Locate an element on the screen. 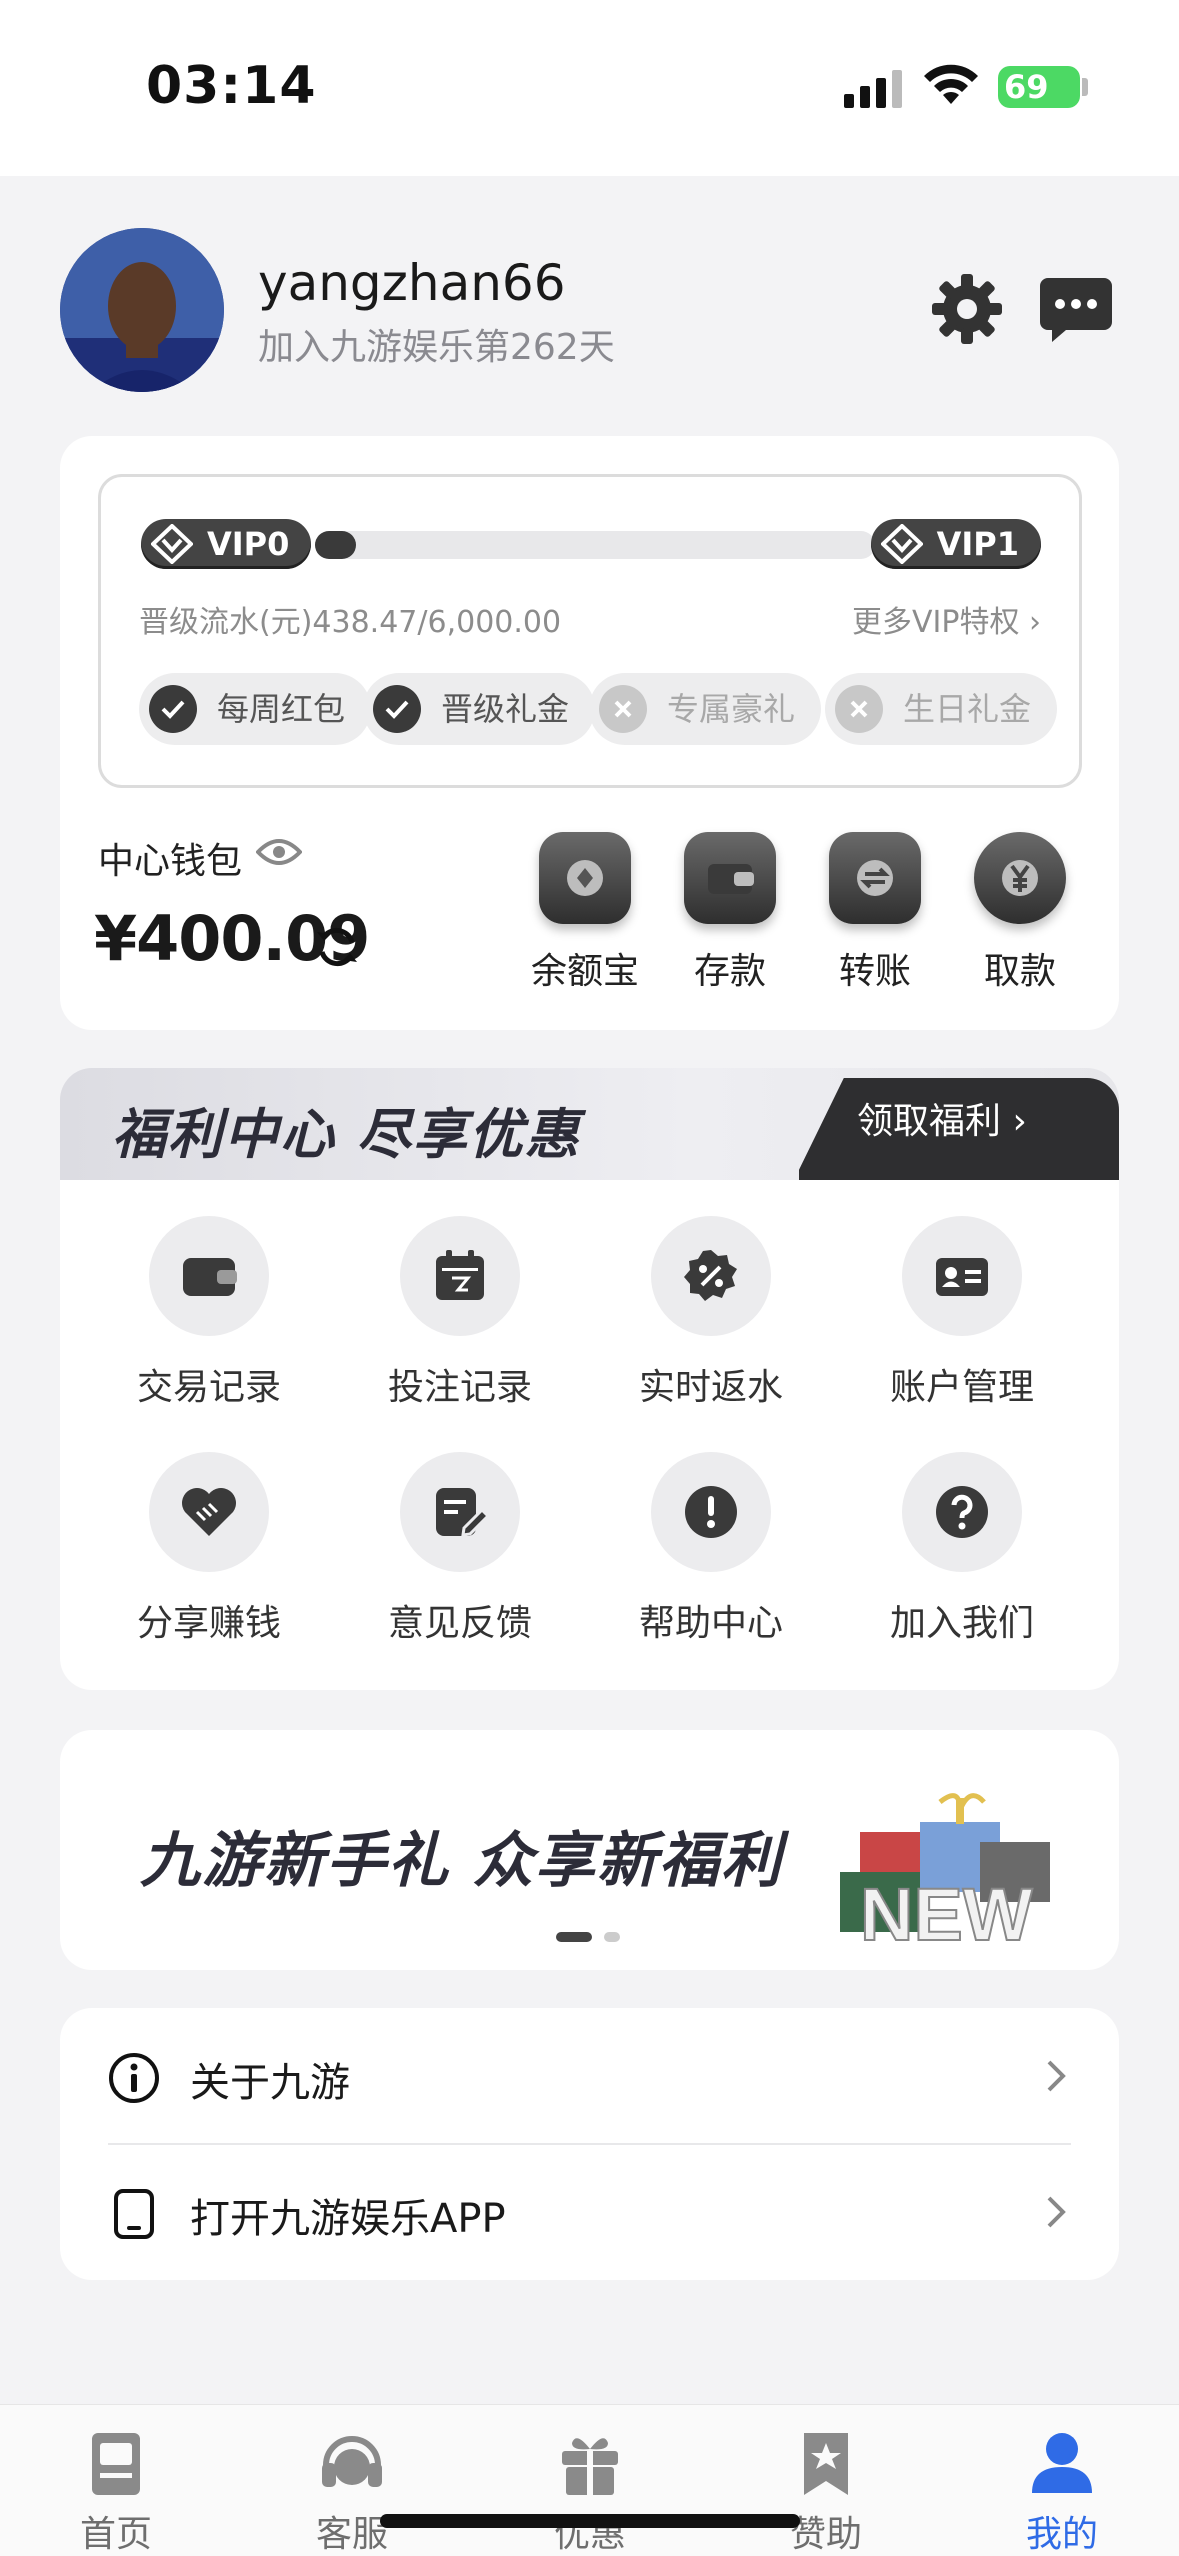  grid-item-label: 交易记录 is located at coordinates (208, 1387).